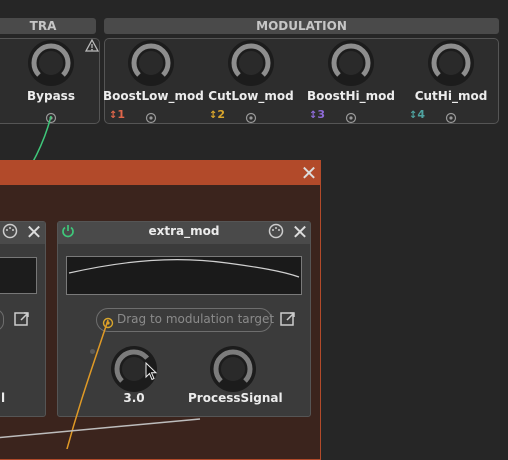  Describe the element at coordinates (92, 351) in the screenshot. I see `mod-dot-indicator` at that location.